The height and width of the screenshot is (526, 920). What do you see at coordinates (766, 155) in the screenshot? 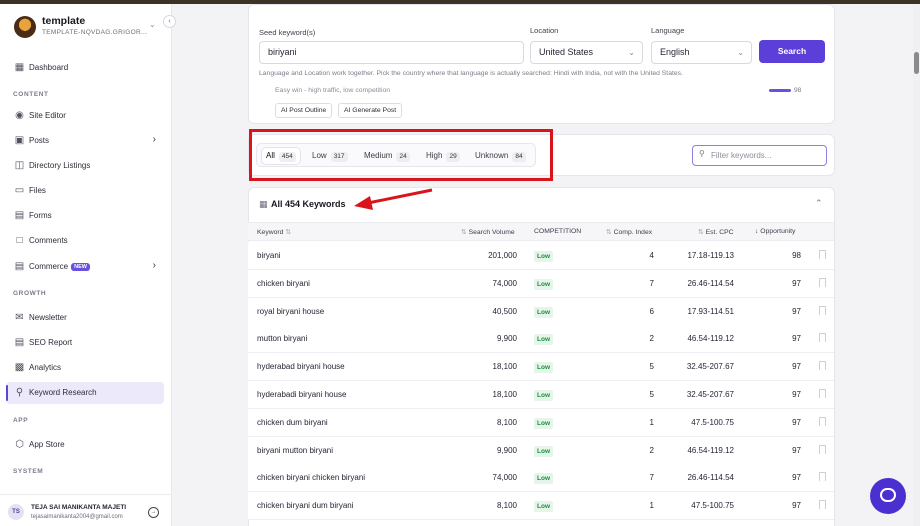
I see `filter-keywords-input` at bounding box center [766, 155].